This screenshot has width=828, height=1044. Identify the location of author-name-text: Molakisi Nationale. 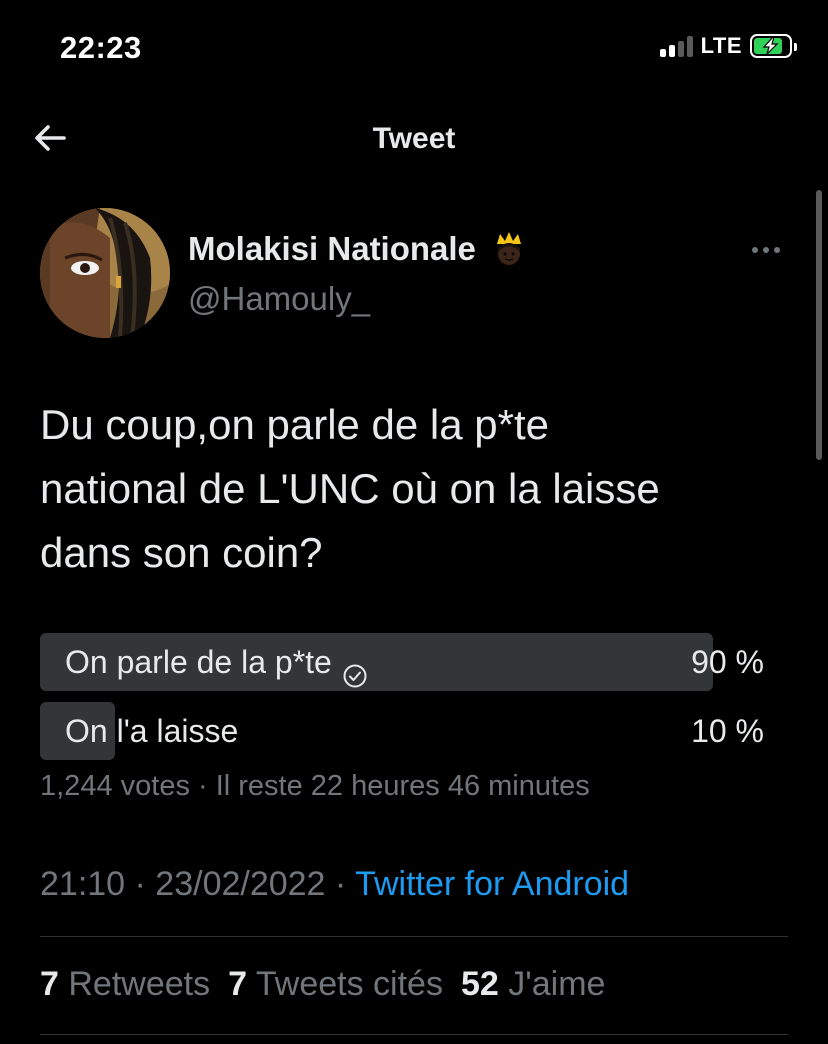
(332, 248).